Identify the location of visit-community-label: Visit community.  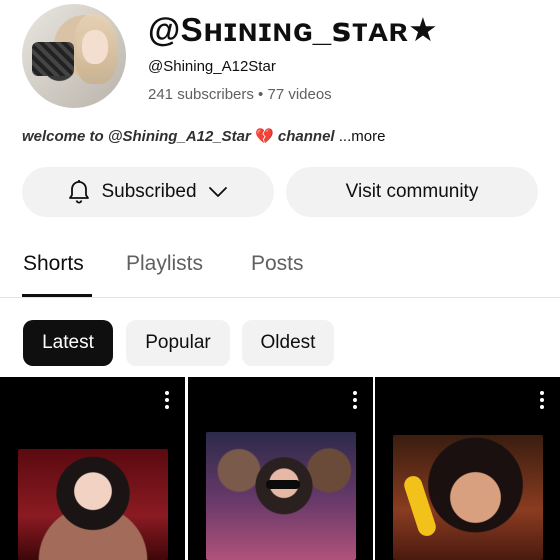
(412, 191).